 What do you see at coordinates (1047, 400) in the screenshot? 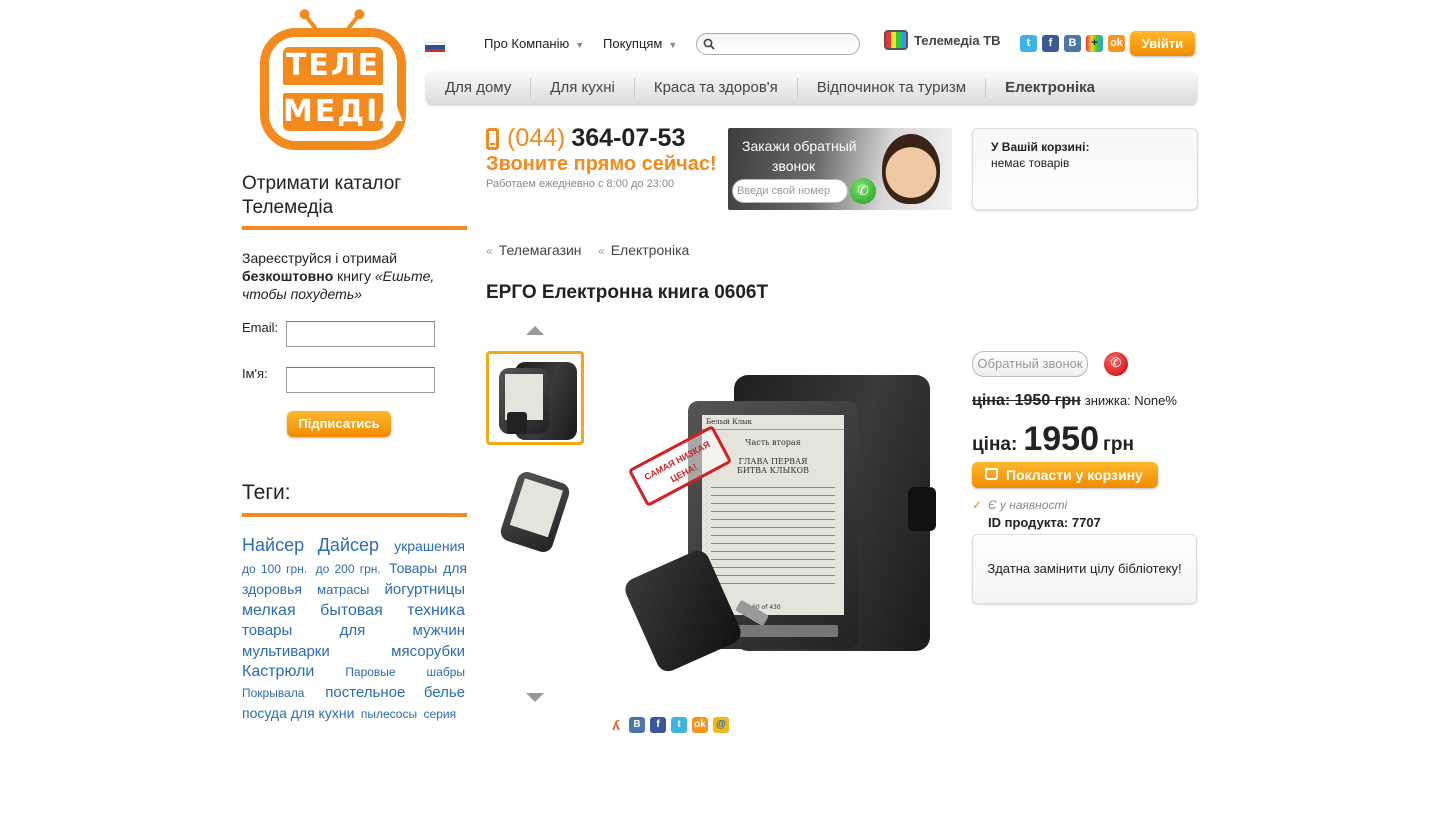
I see `old-price-amount: 1950 грн` at bounding box center [1047, 400].